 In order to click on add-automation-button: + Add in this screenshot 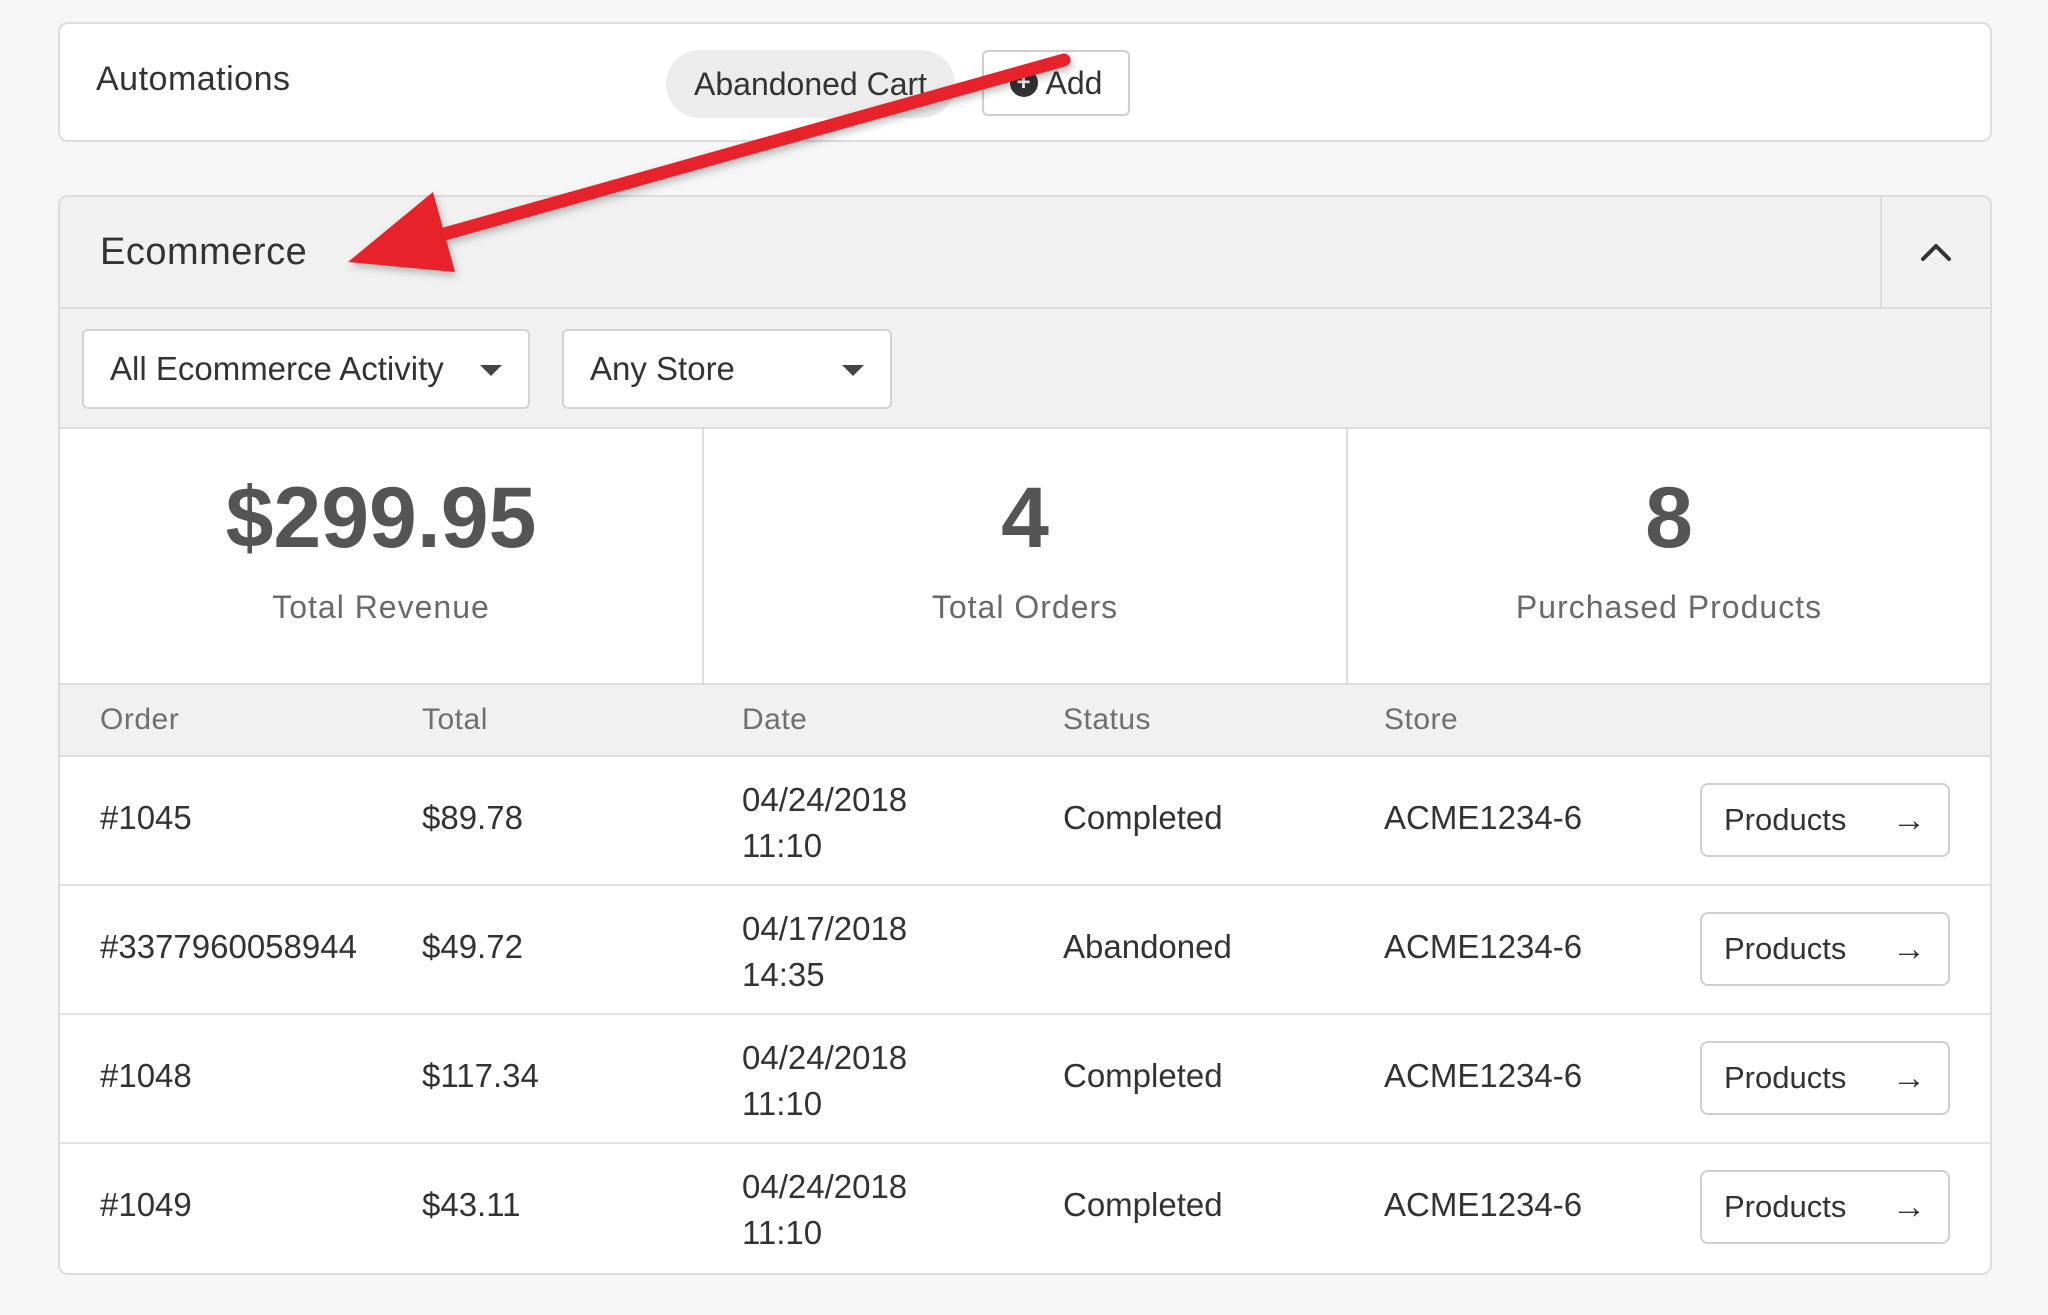, I will do `click(1056, 83)`.